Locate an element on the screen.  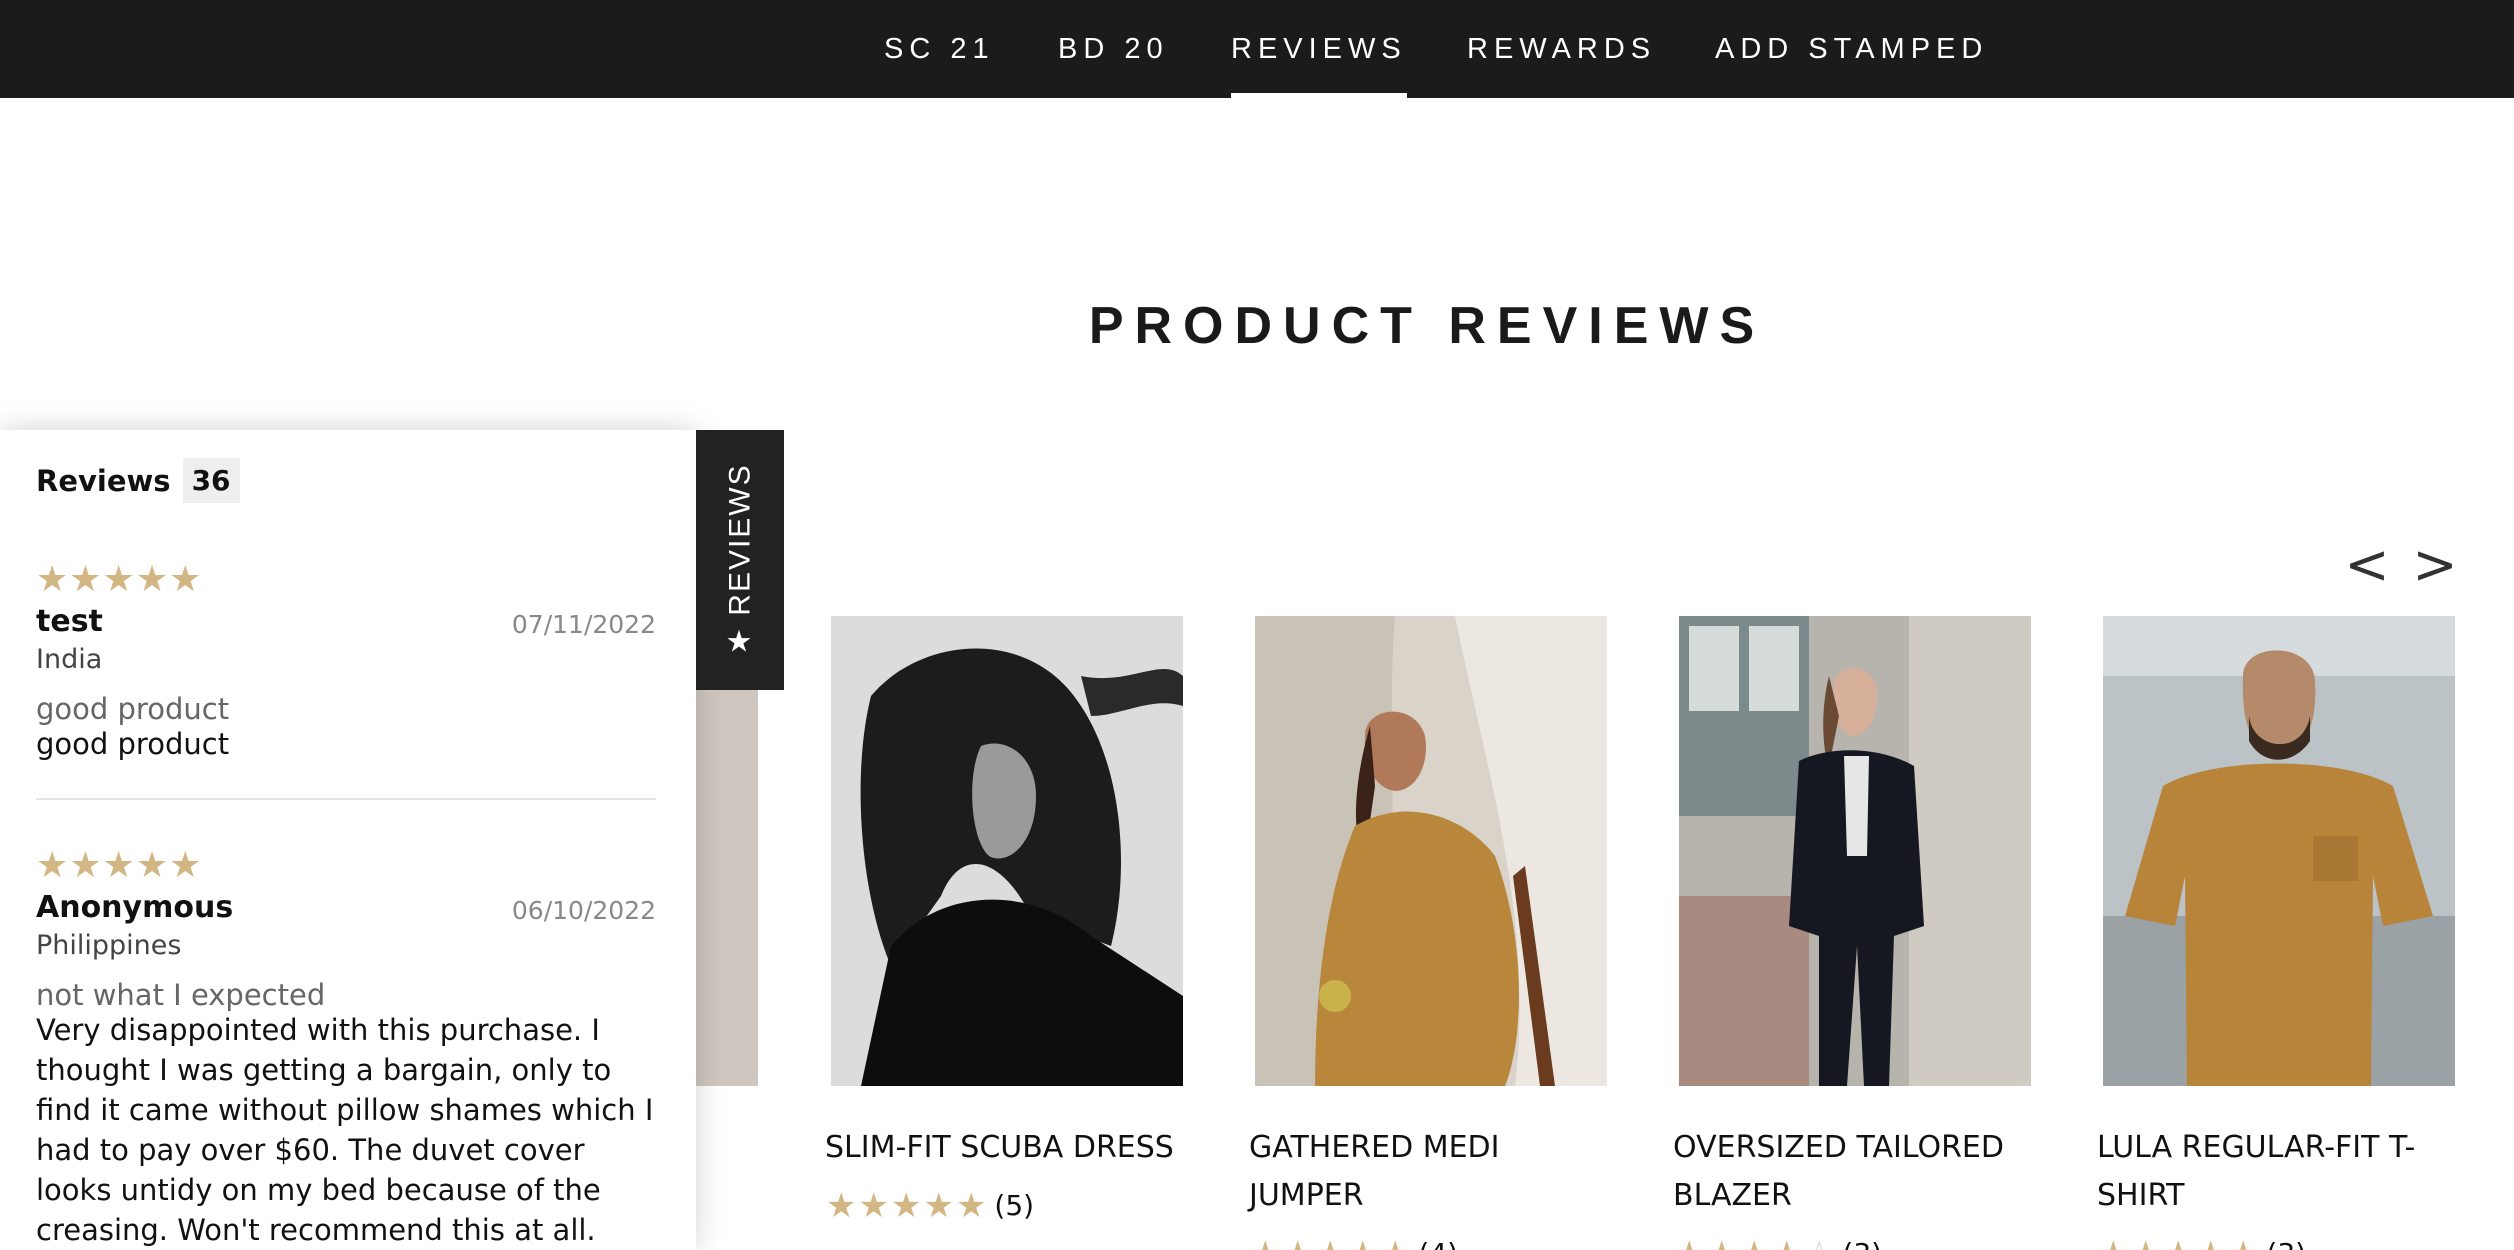
product-rating-medi-jumper: ★★★★★ (4) is located at coordinates (1430, 1241).